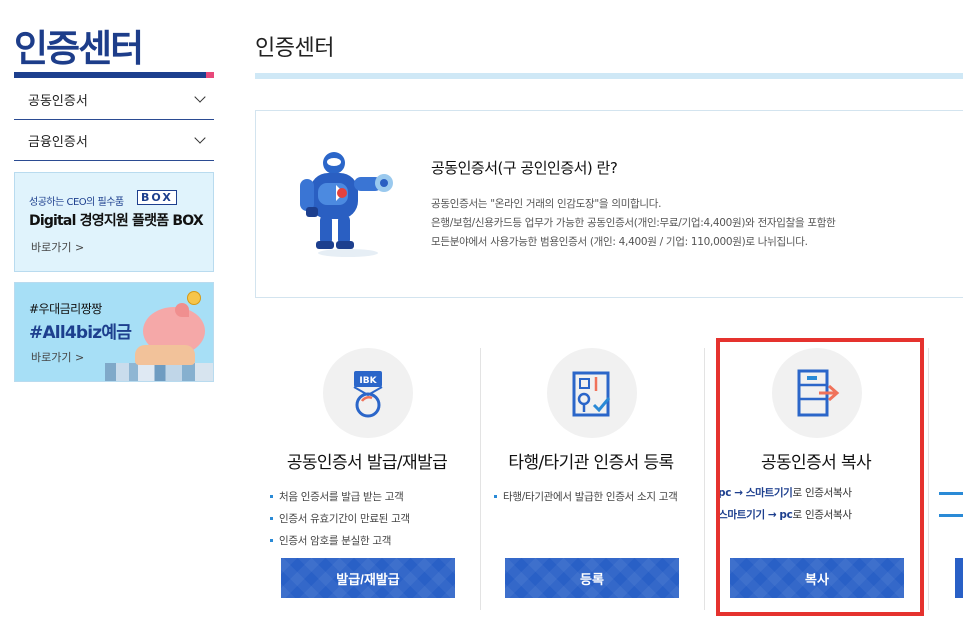 This screenshot has height=644, width=963. What do you see at coordinates (165, 355) in the screenshot?
I see `hand-illustration` at bounding box center [165, 355].